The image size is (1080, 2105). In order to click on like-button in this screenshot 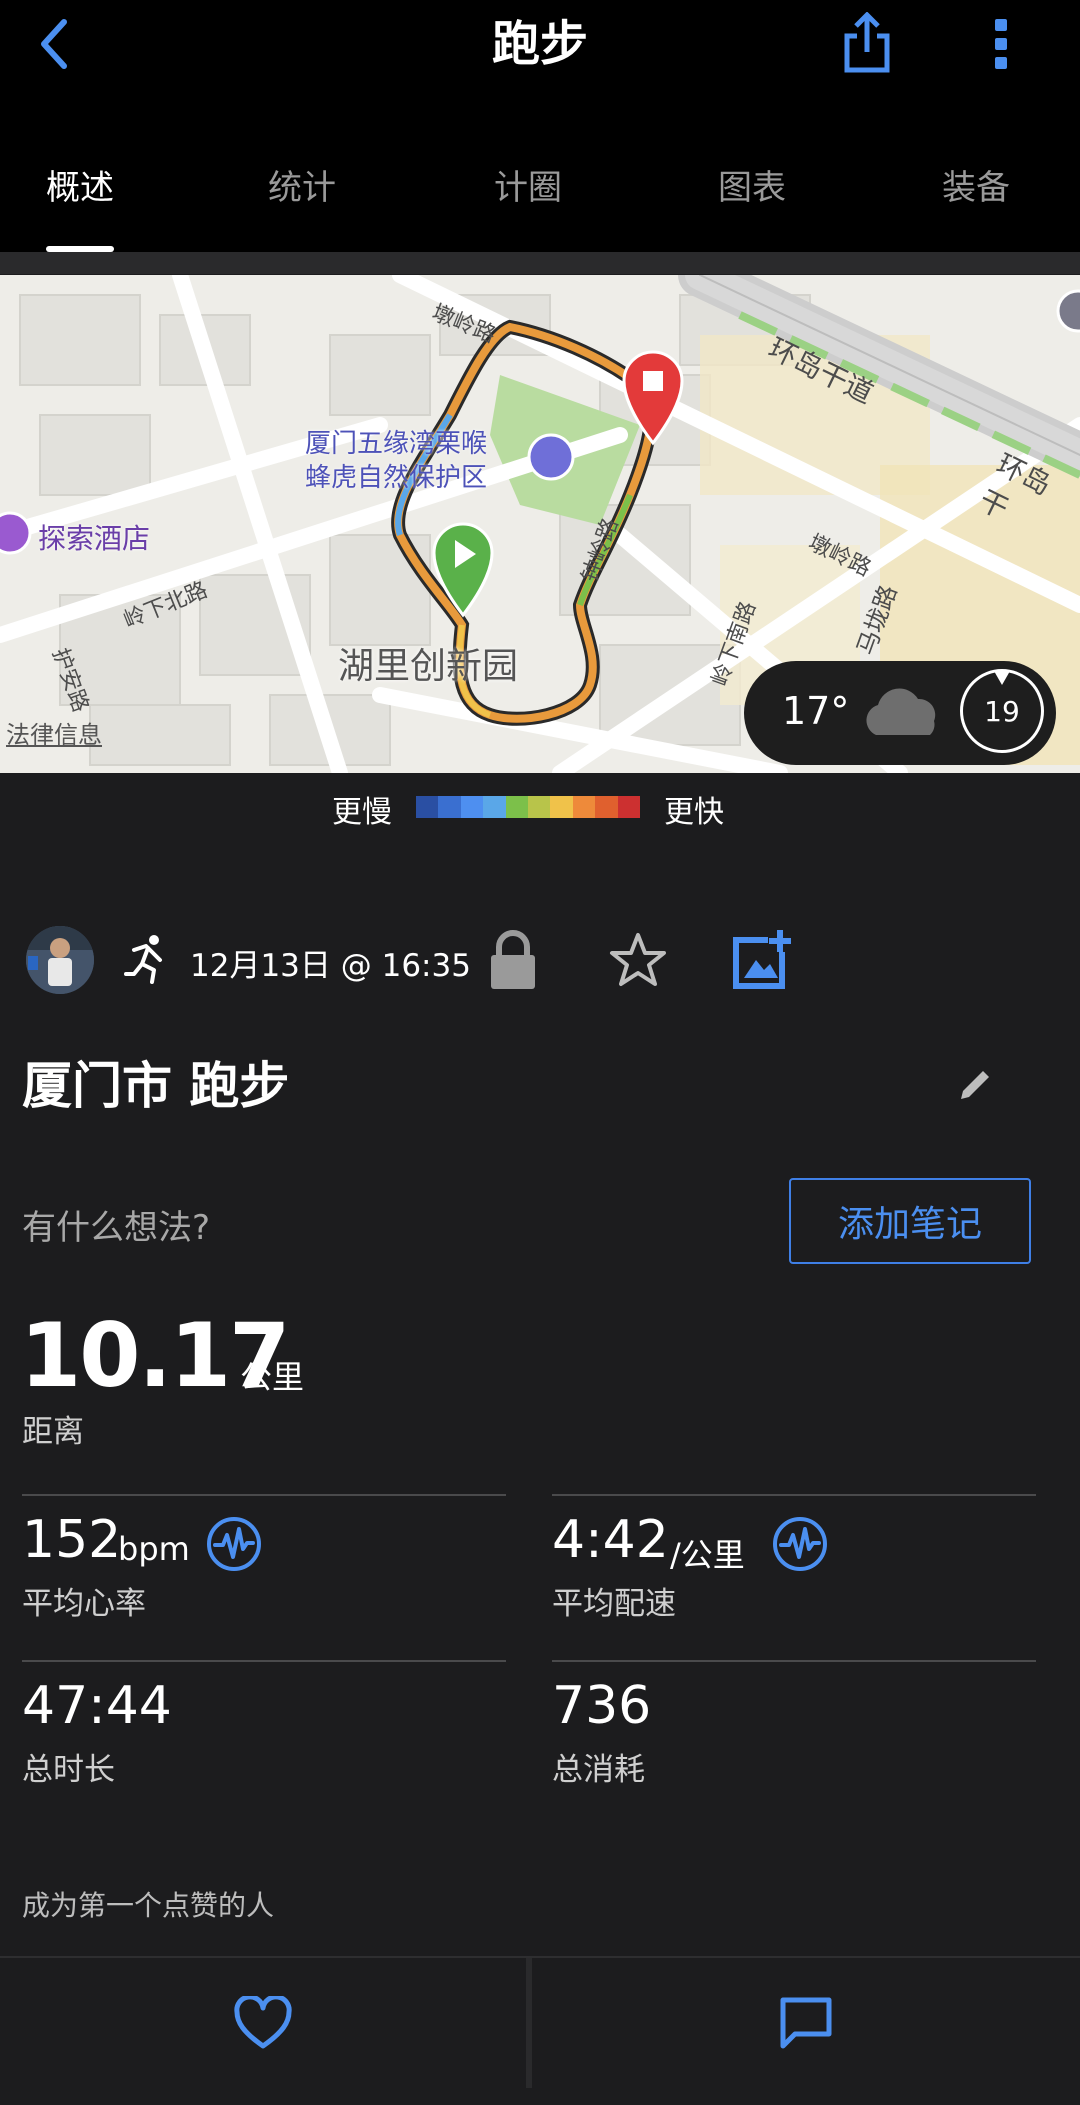, I will do `click(263, 2023)`.